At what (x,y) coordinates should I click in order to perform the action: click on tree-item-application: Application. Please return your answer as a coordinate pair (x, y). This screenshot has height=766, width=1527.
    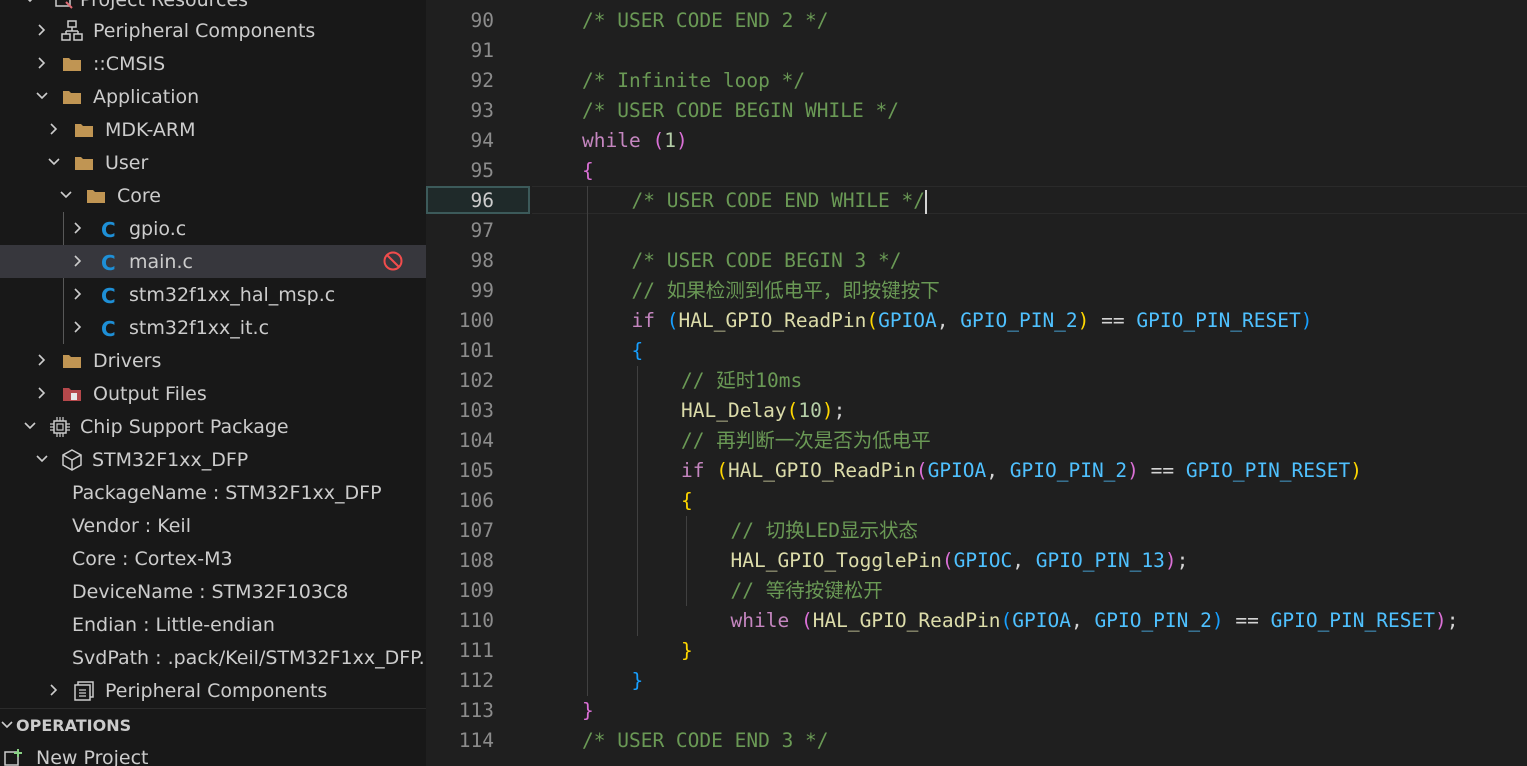
    Looking at the image, I should click on (213, 96).